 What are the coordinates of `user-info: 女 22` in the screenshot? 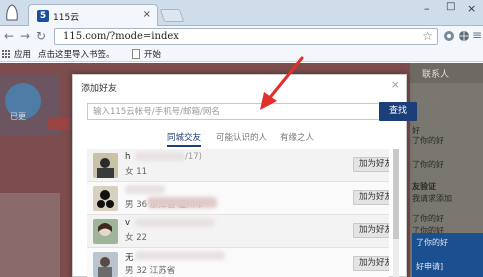 It's located at (136, 238).